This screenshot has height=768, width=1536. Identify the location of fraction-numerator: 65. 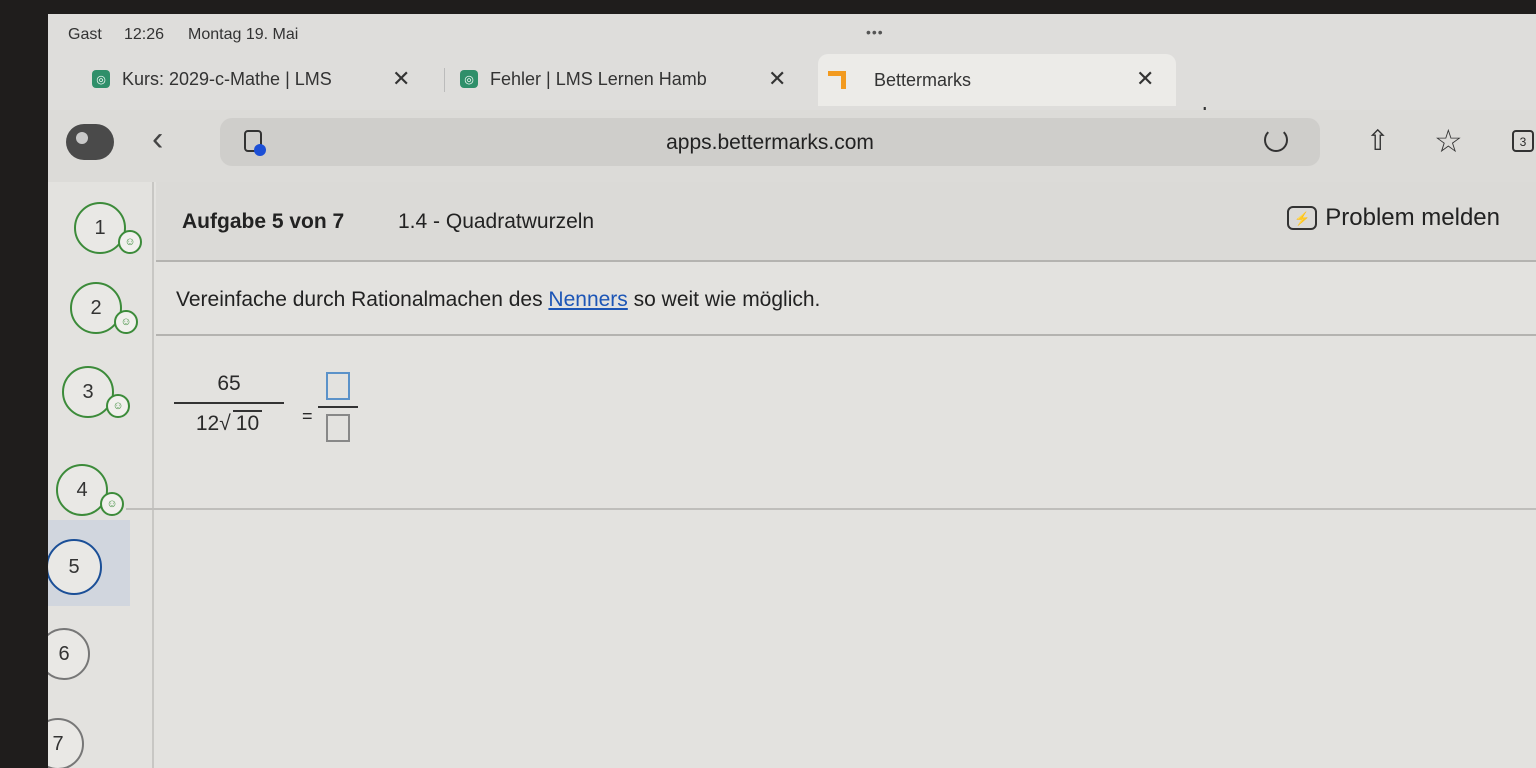
(229, 383).